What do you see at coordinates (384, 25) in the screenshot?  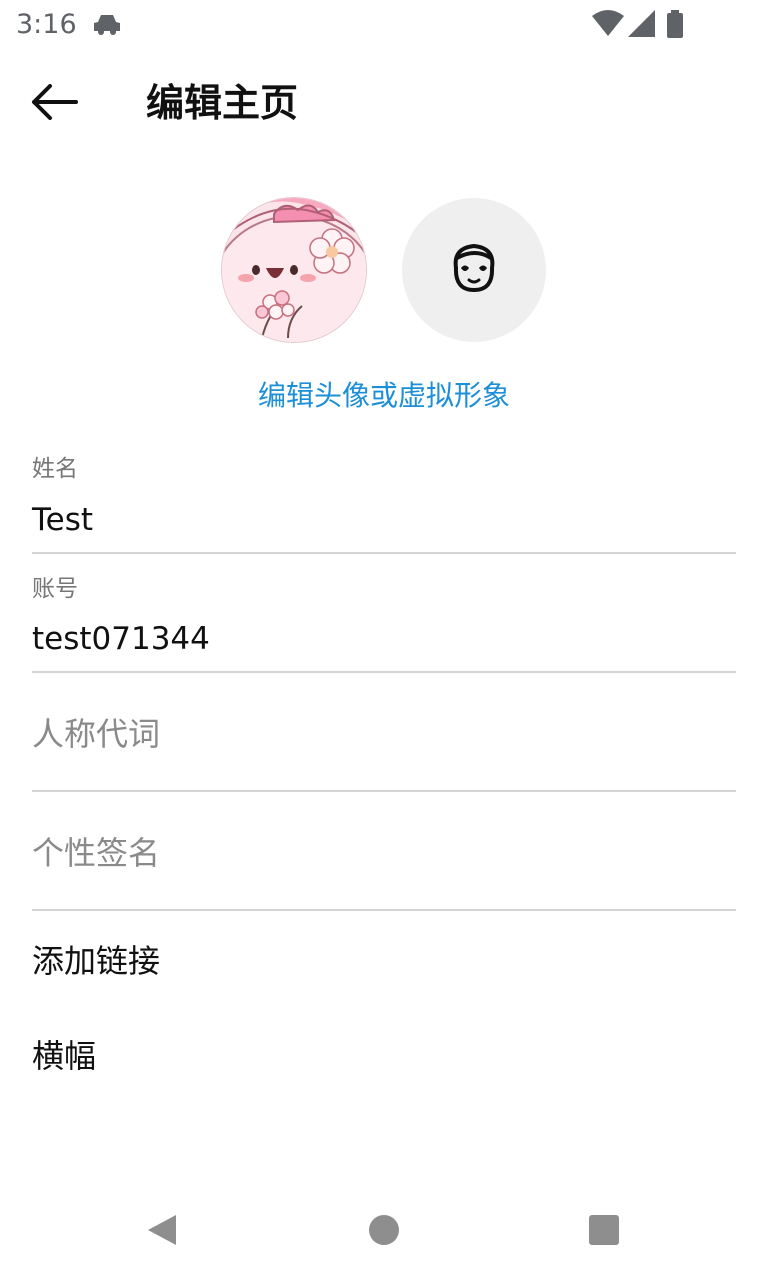 I see `status-bar: 3:16` at bounding box center [384, 25].